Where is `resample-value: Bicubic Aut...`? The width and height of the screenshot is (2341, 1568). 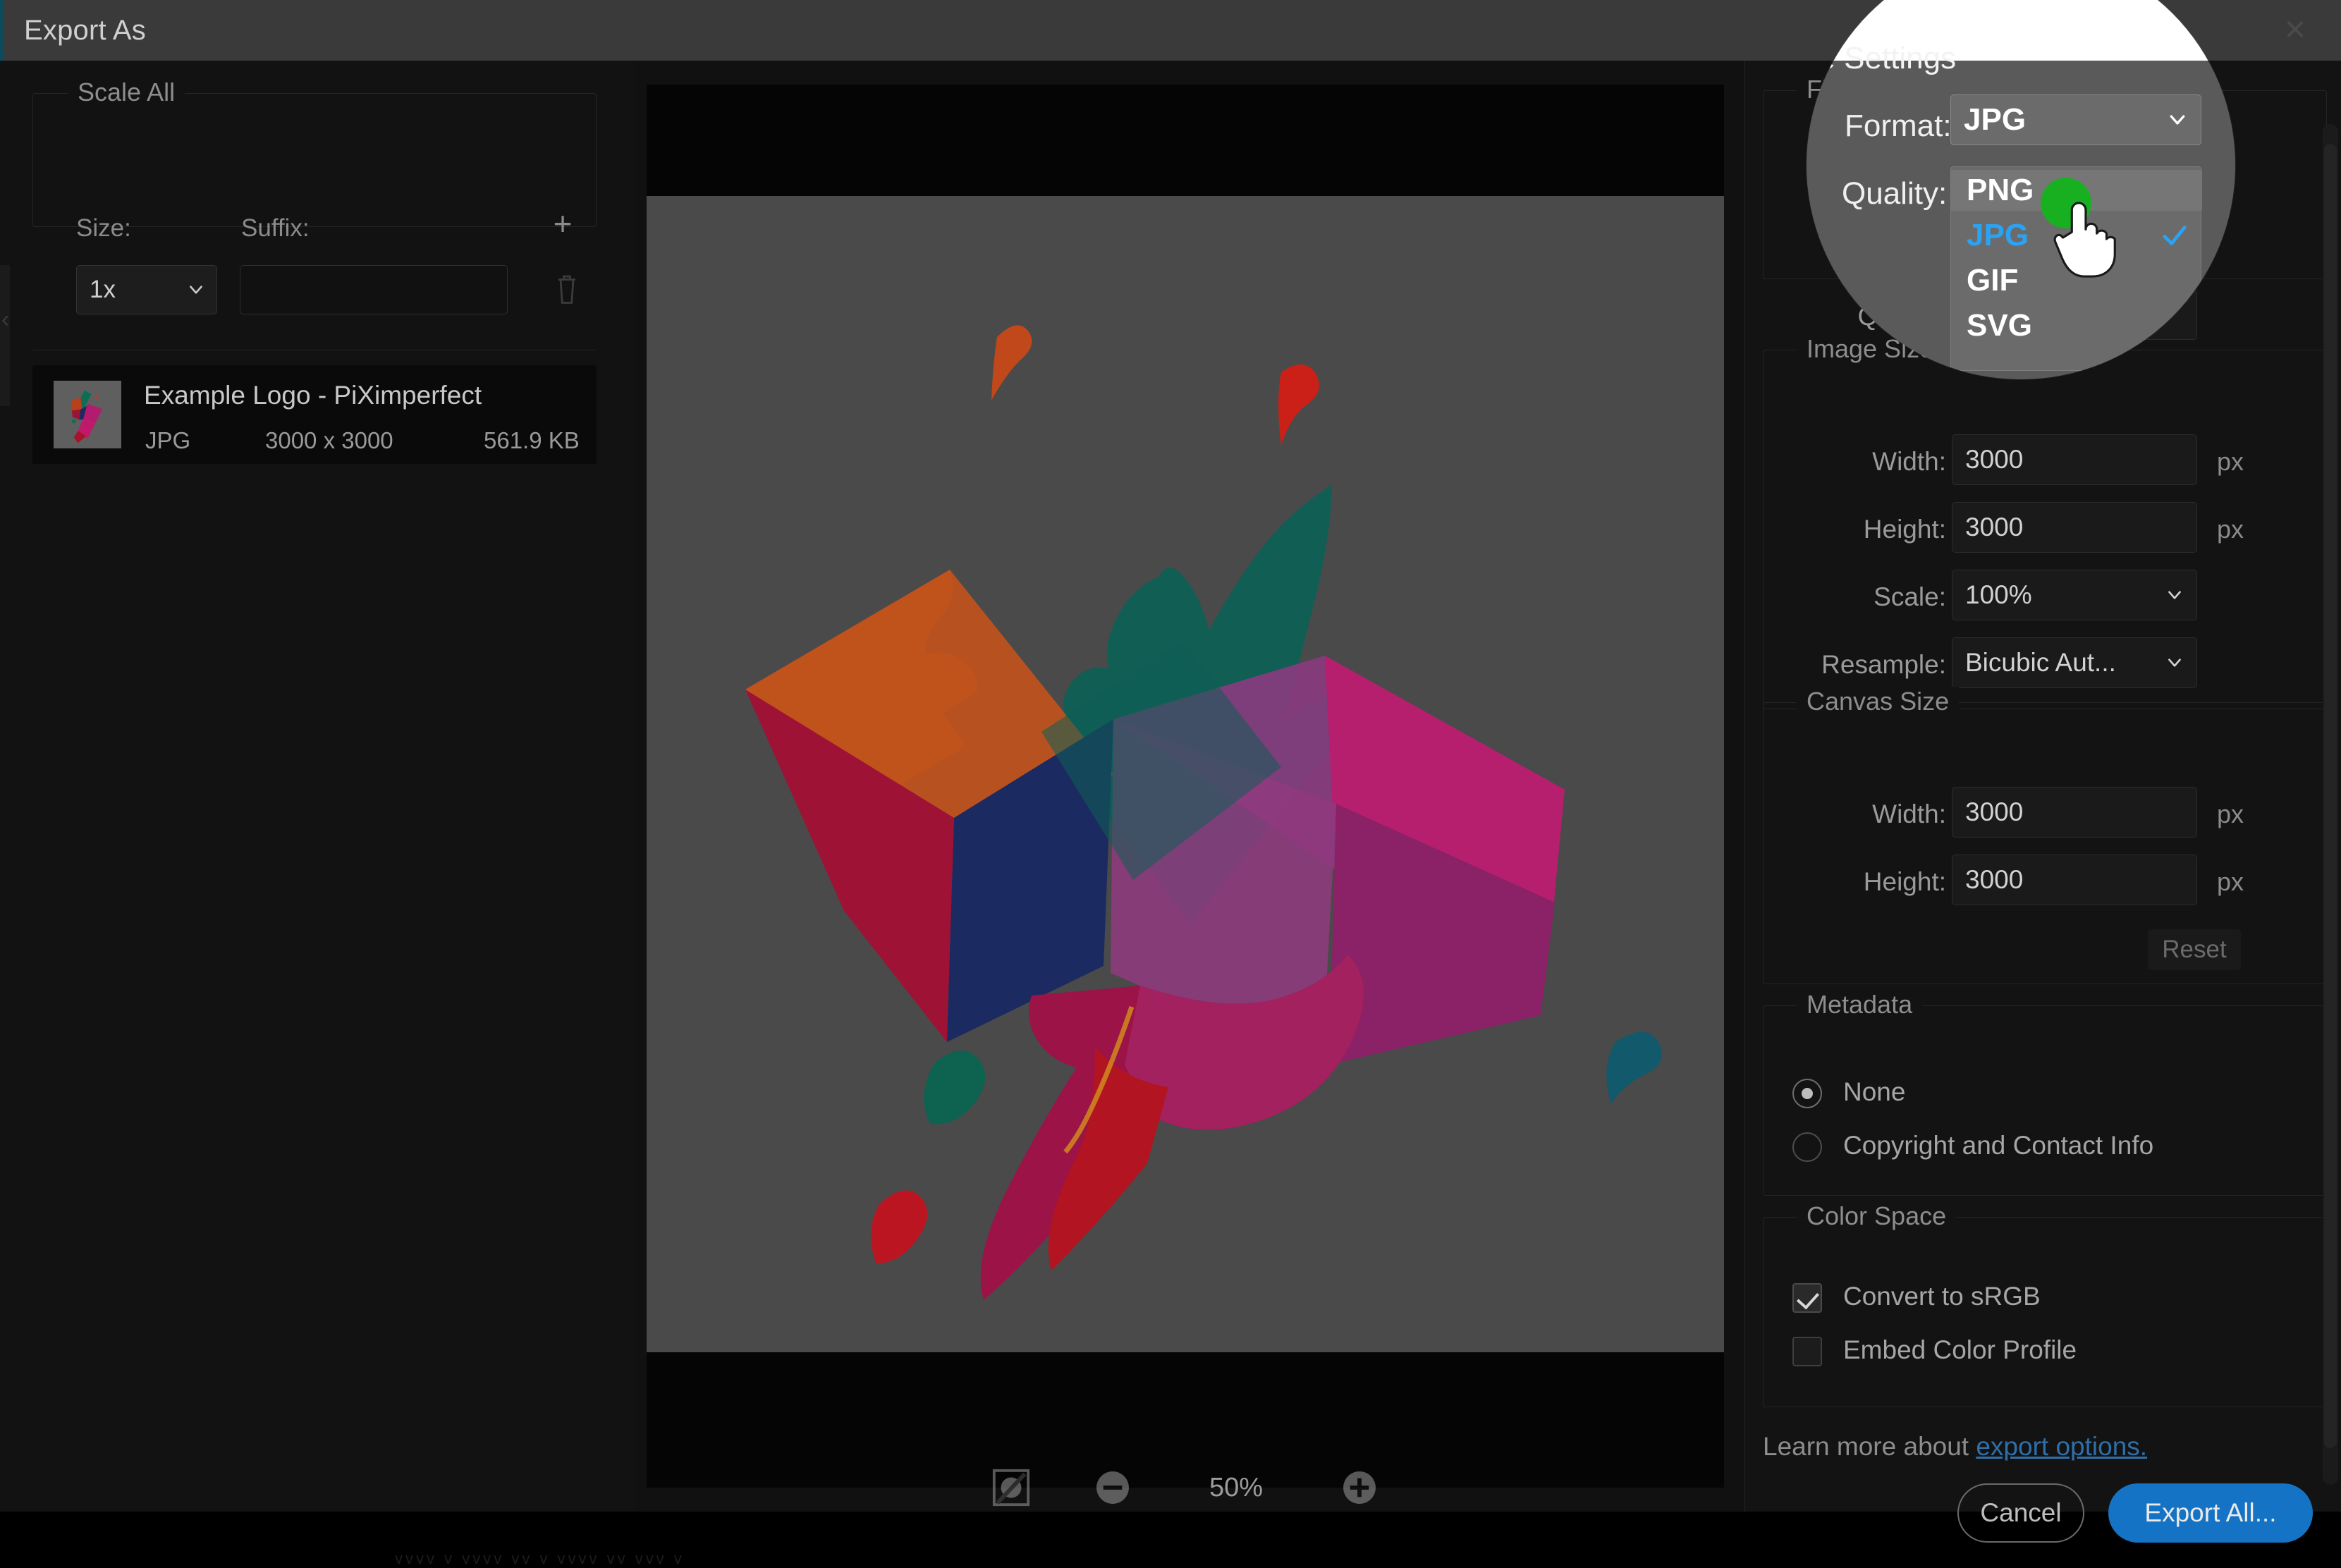
resample-value: Bicubic Aut... is located at coordinates (2034, 663).